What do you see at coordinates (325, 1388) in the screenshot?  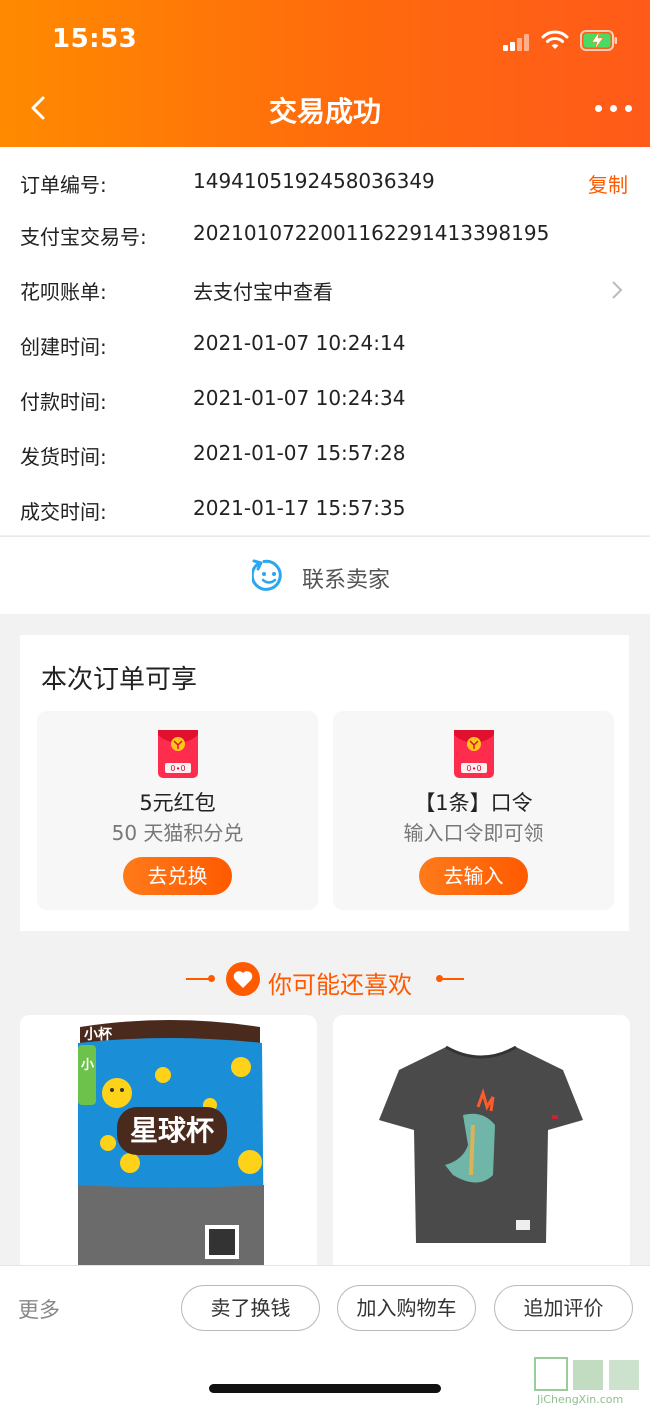 I see `home-indicator` at bounding box center [325, 1388].